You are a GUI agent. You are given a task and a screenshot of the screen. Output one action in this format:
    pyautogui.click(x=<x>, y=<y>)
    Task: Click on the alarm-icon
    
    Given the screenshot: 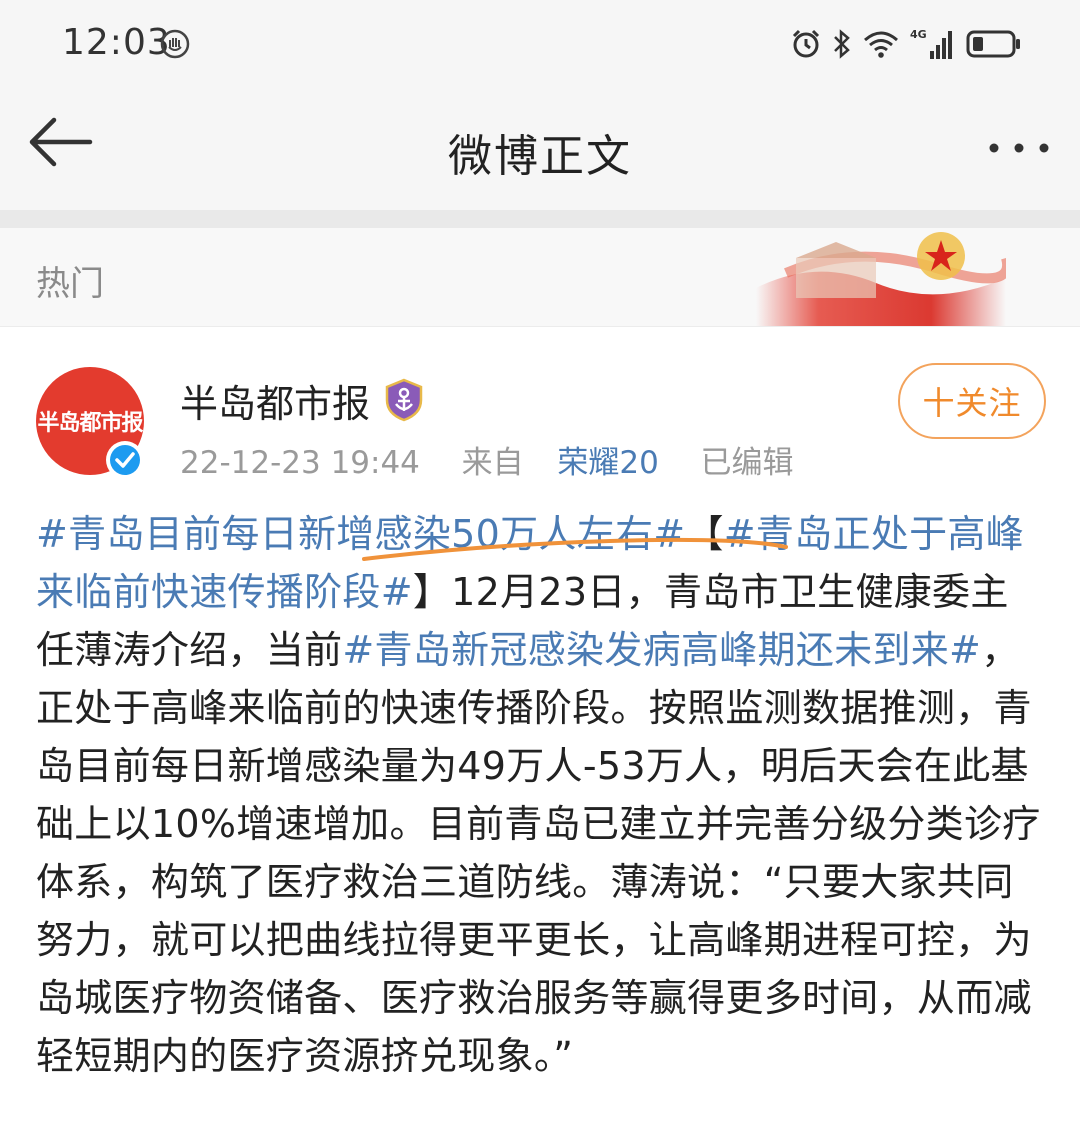 What is the action you would take?
    pyautogui.click(x=806, y=43)
    